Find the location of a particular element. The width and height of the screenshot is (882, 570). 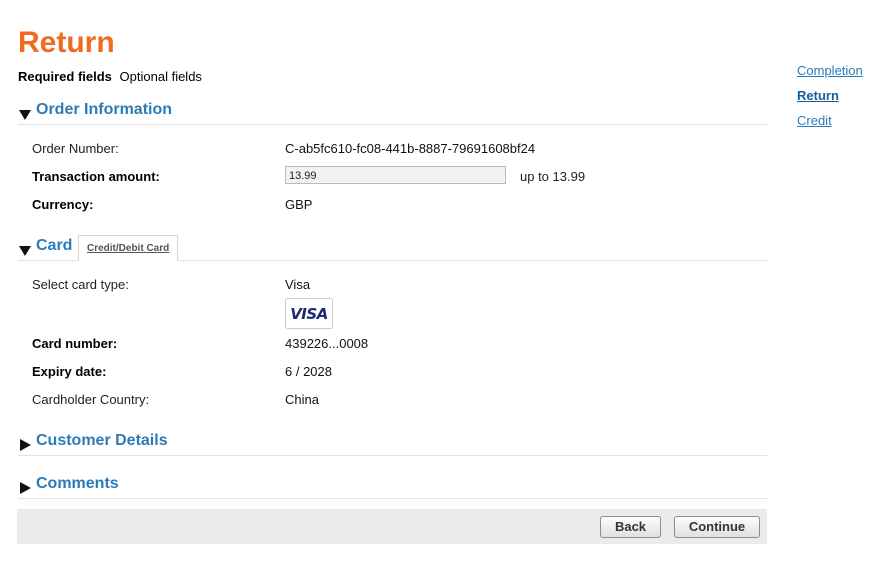

customer-section-title: Customer Details is located at coordinates (102, 440).